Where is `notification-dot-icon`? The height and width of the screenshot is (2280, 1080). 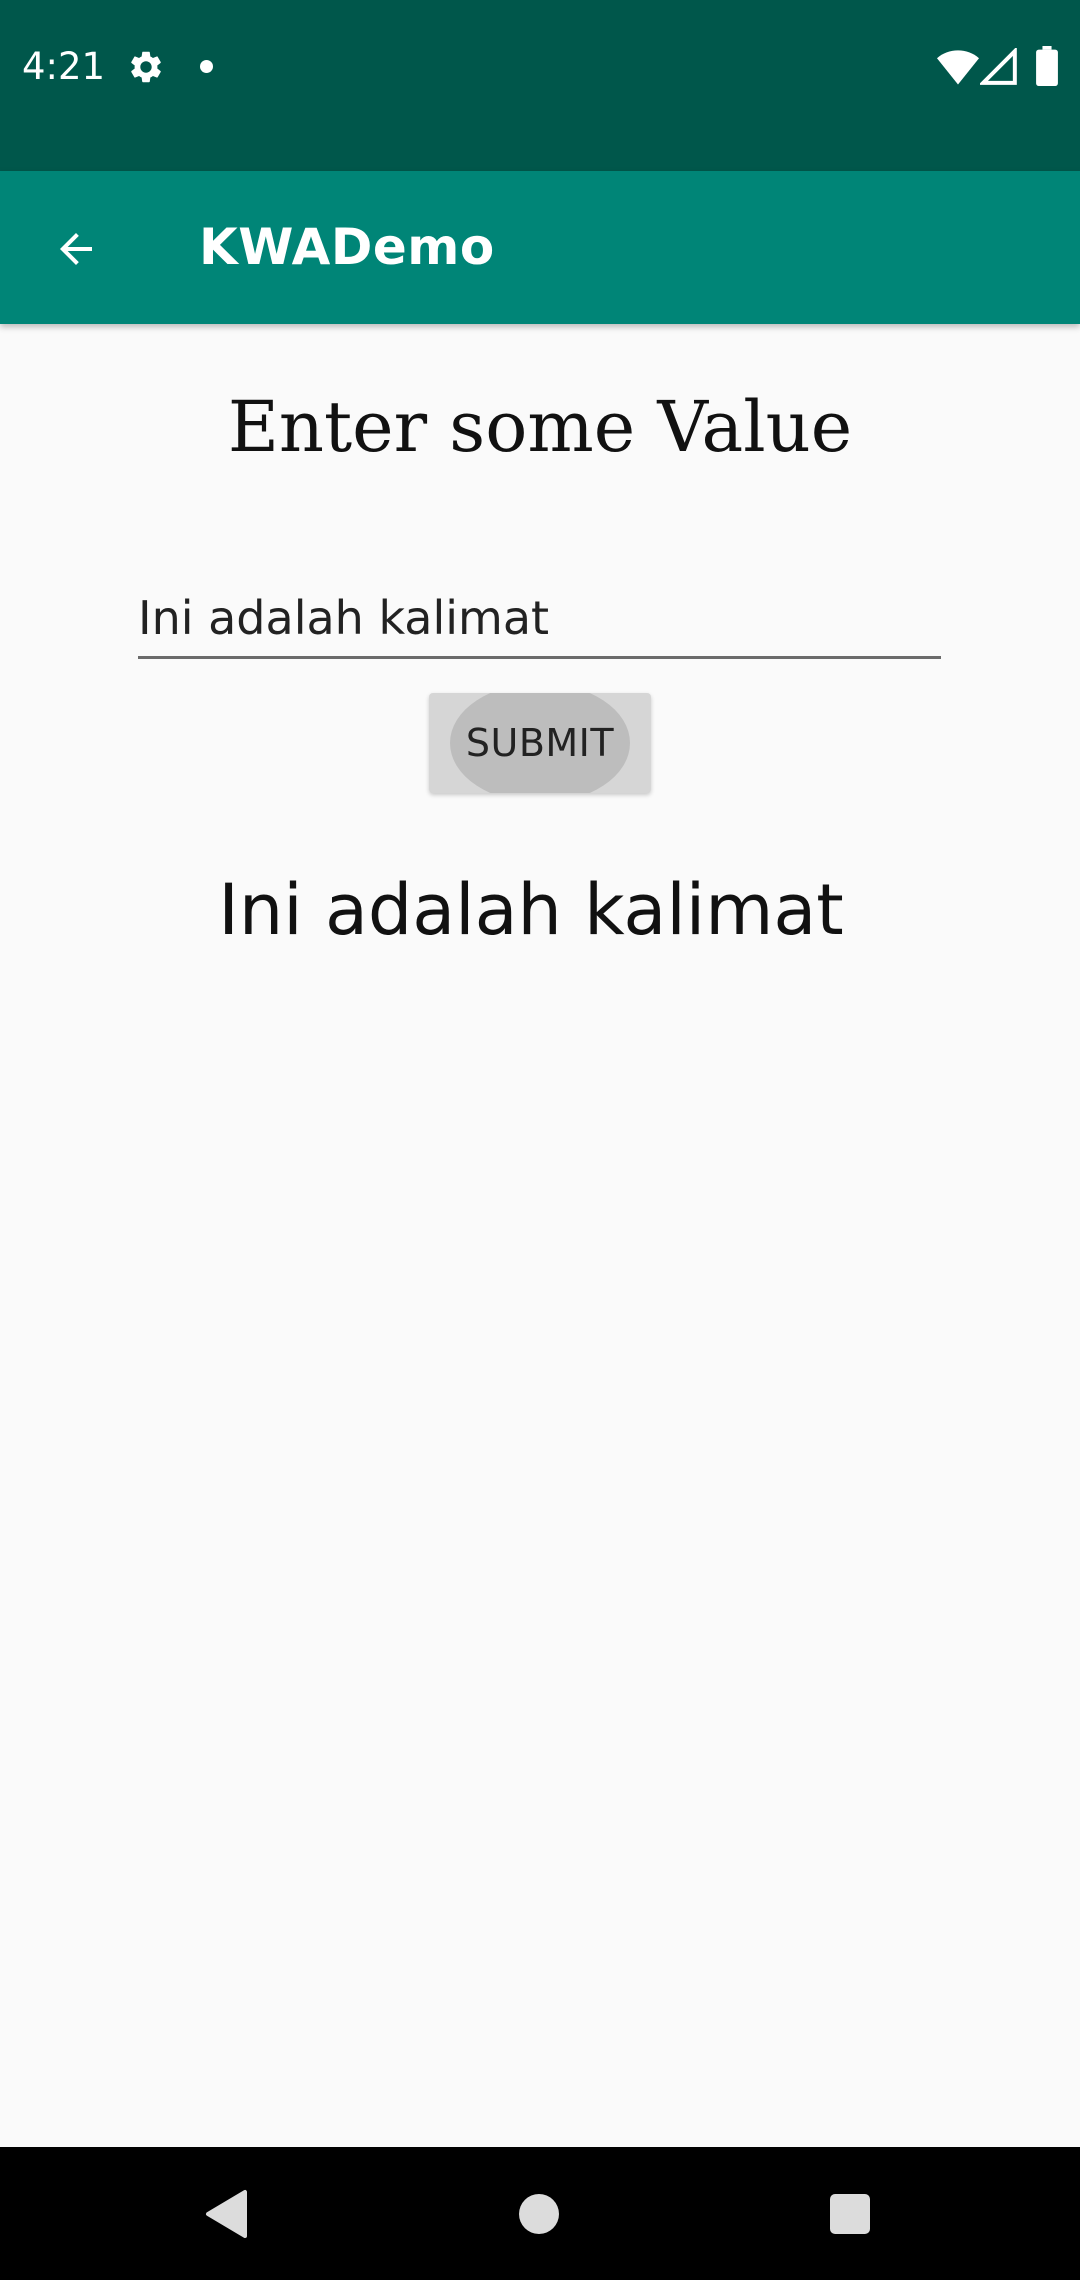
notification-dot-icon is located at coordinates (206, 66).